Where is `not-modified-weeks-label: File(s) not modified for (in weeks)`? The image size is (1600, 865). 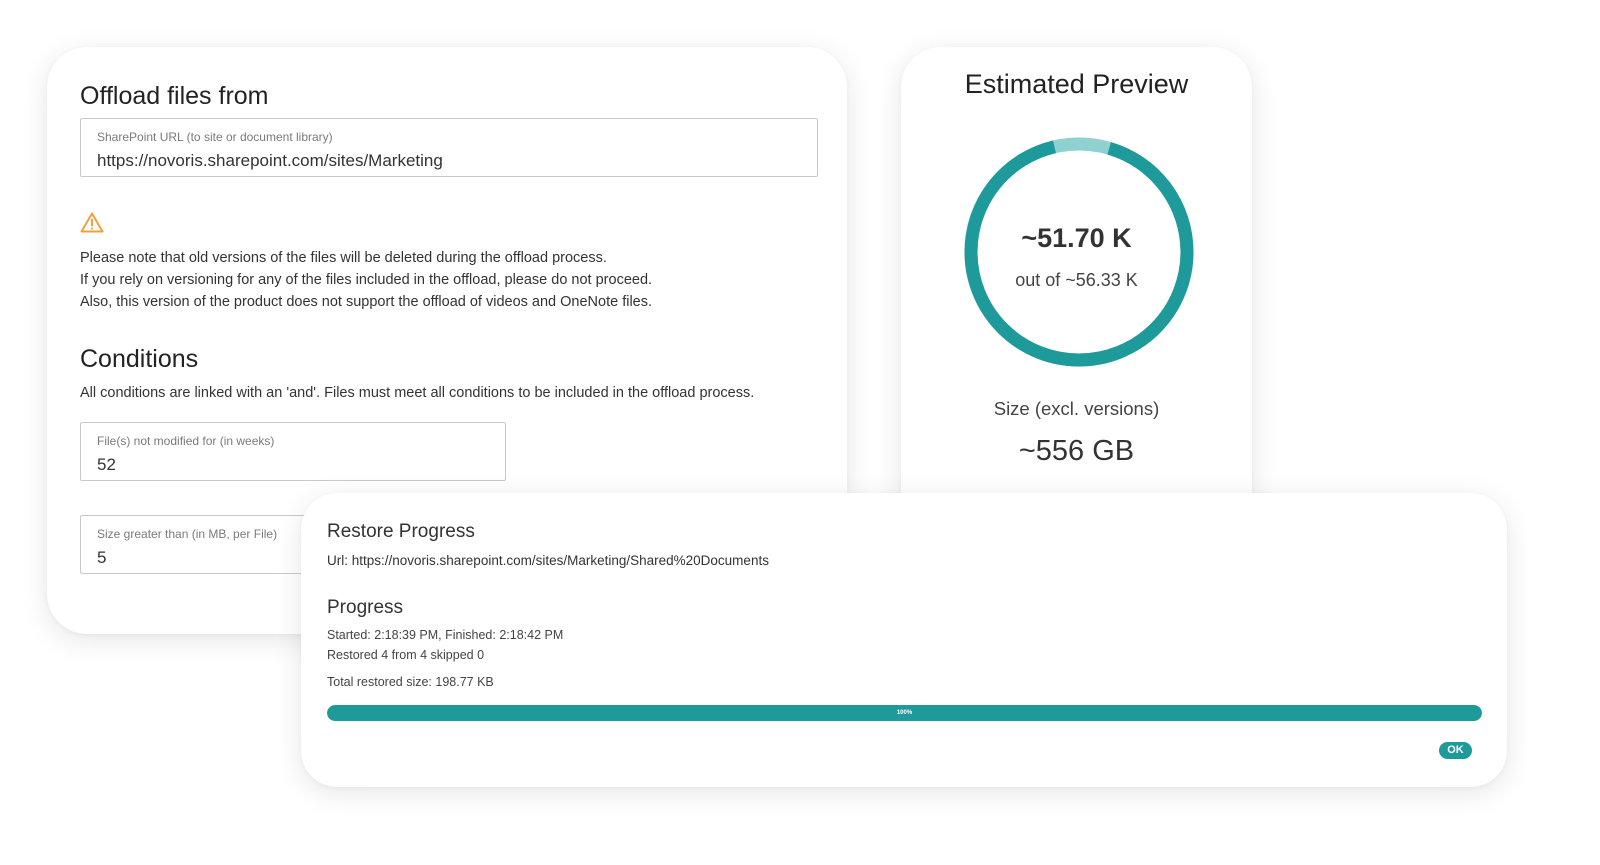 not-modified-weeks-label: File(s) not modified for (in weeks) is located at coordinates (186, 441).